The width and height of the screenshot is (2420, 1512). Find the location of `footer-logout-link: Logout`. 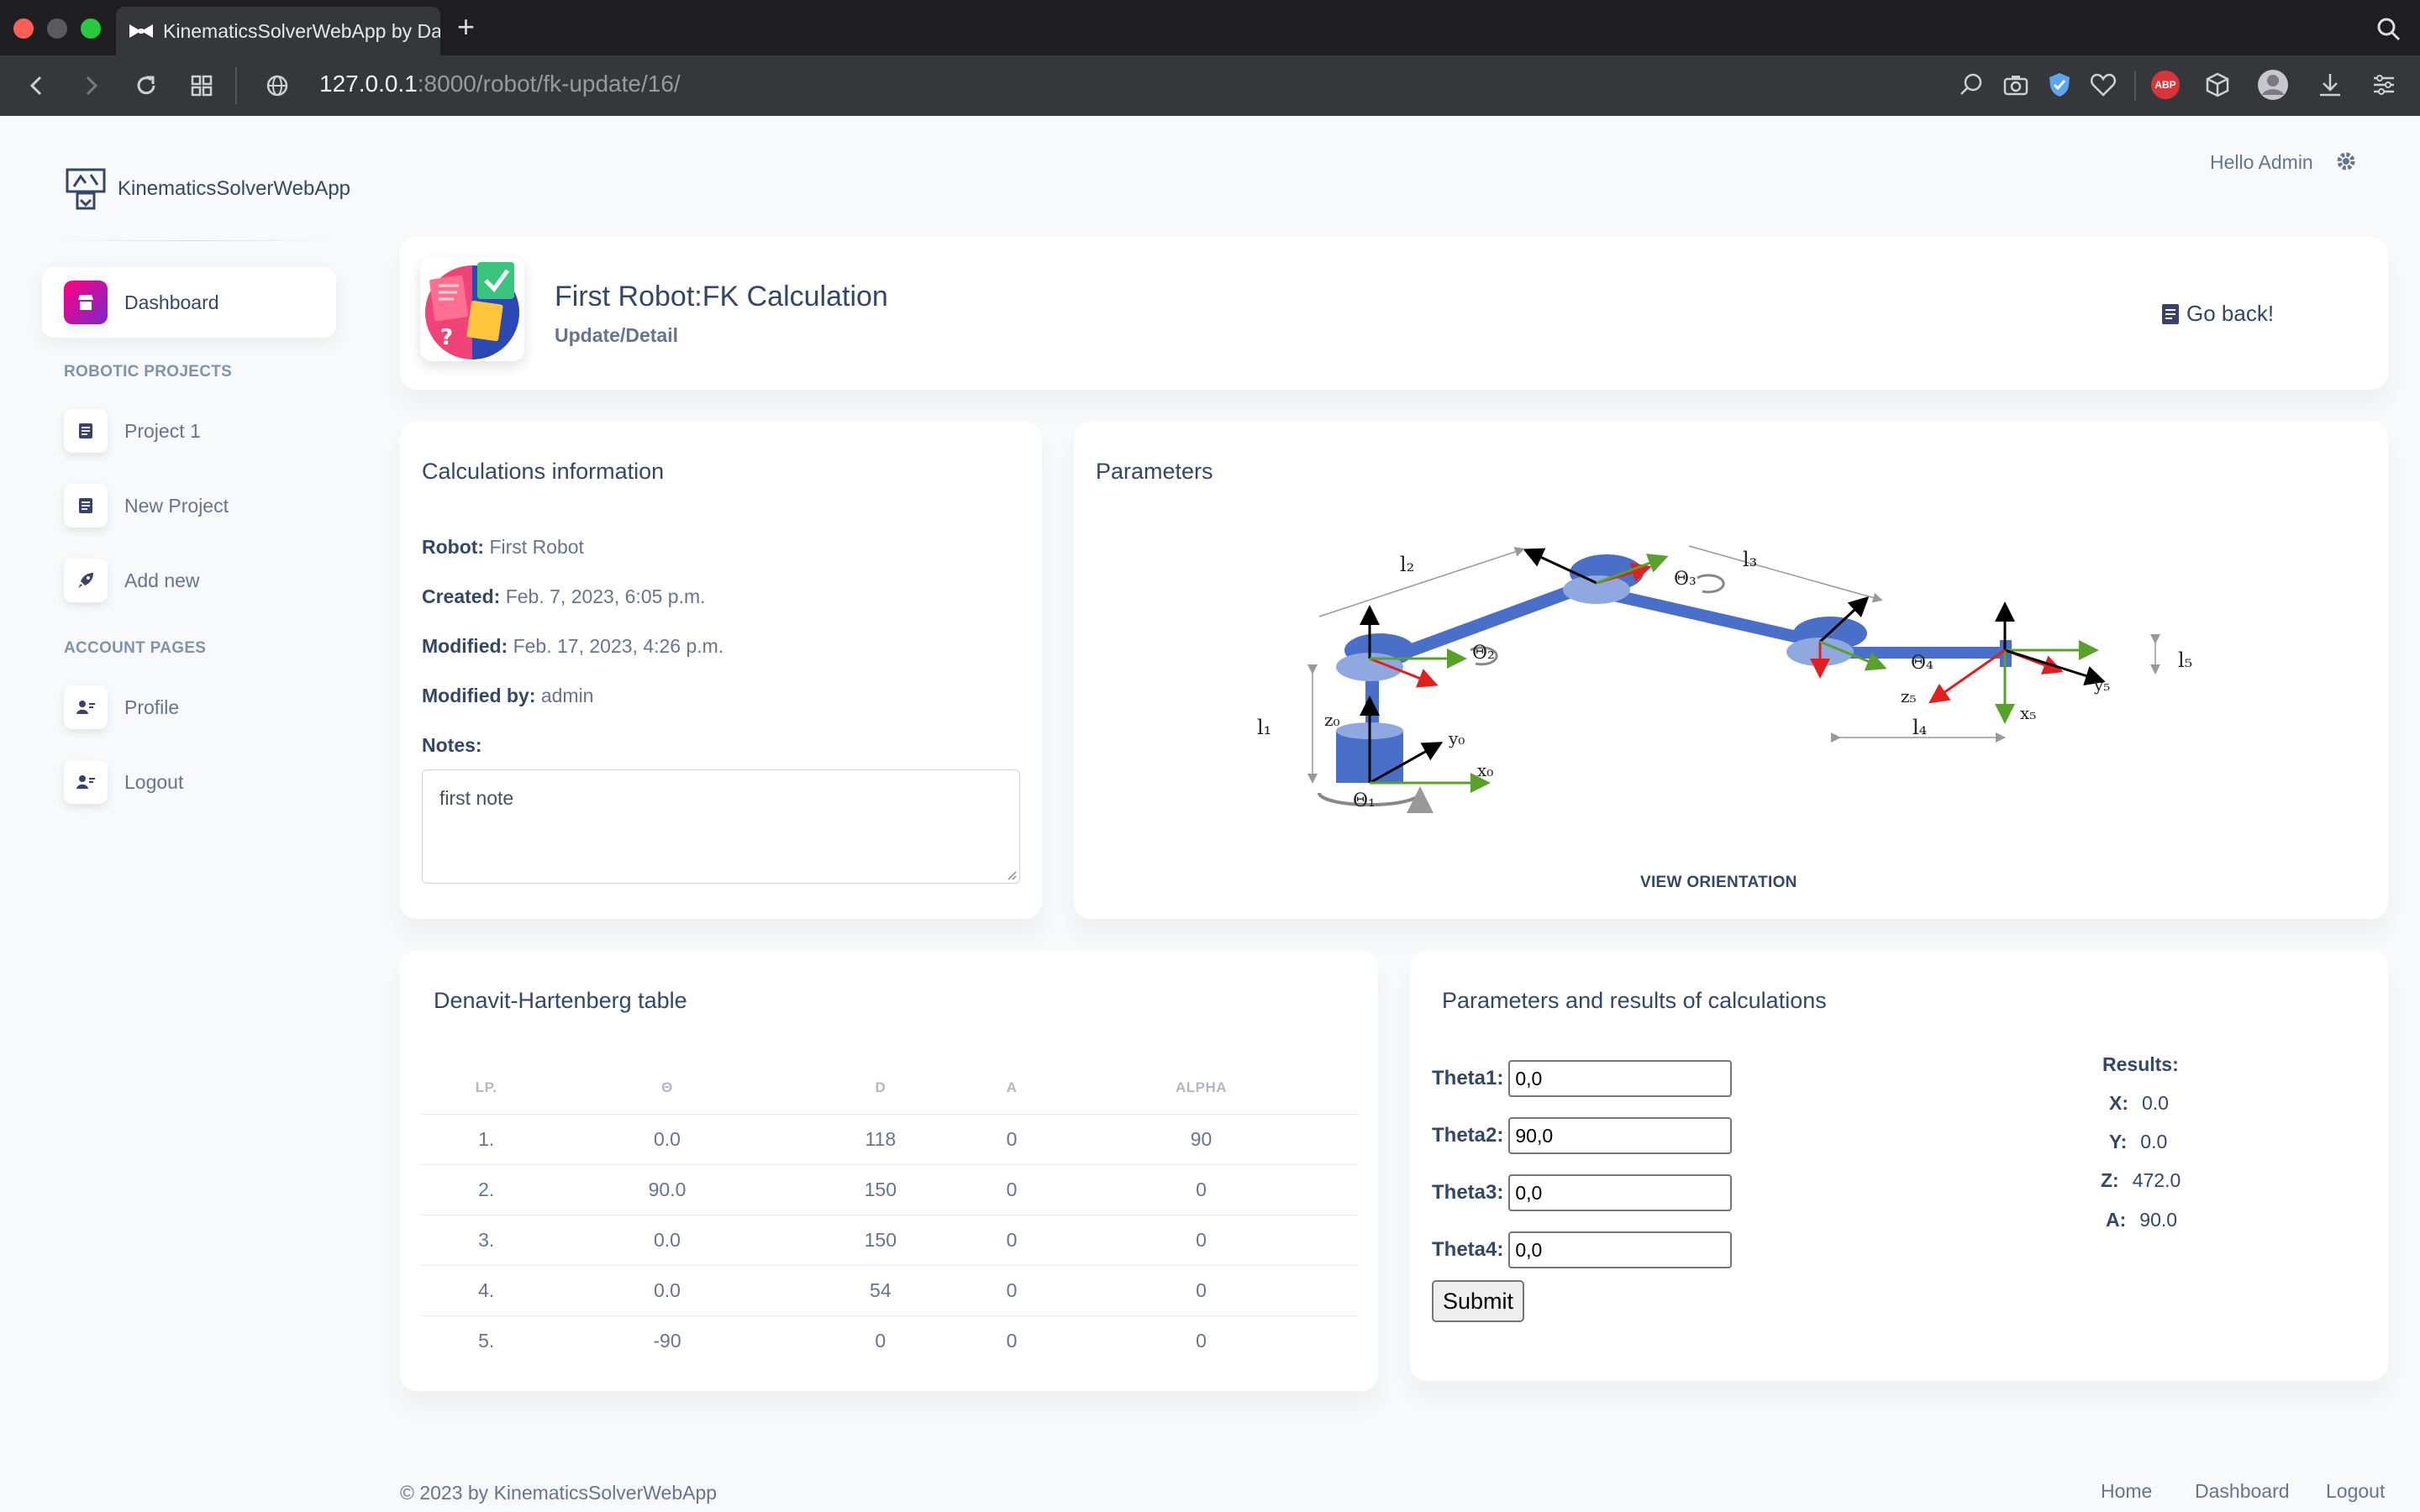

footer-logout-link: Logout is located at coordinates (2355, 1491).